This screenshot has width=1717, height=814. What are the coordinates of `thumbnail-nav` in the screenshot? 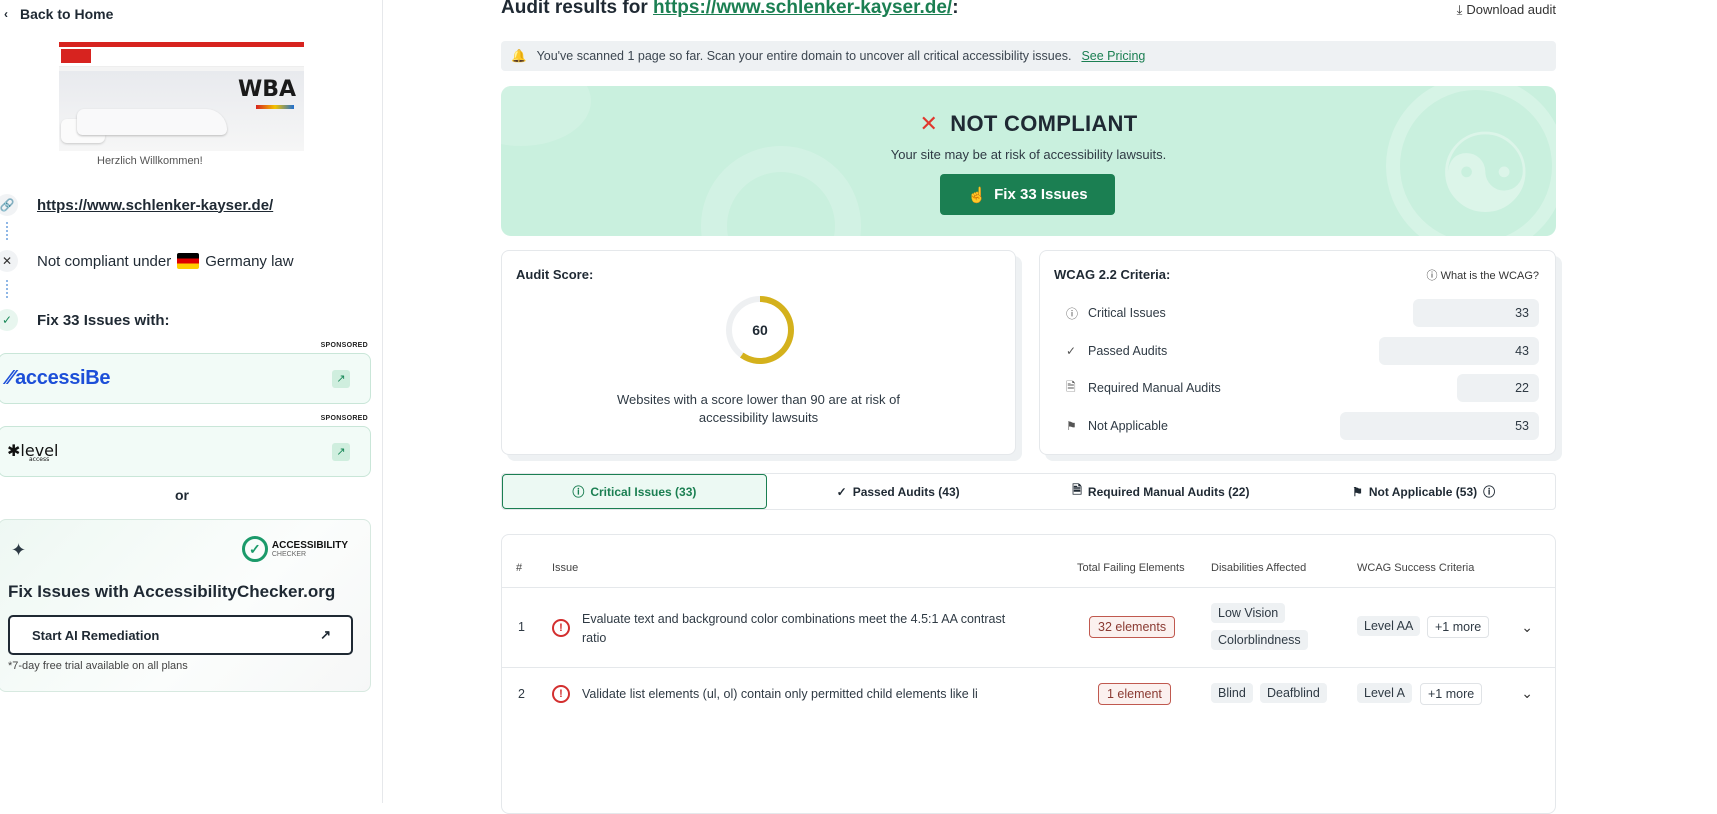 It's located at (181, 57).